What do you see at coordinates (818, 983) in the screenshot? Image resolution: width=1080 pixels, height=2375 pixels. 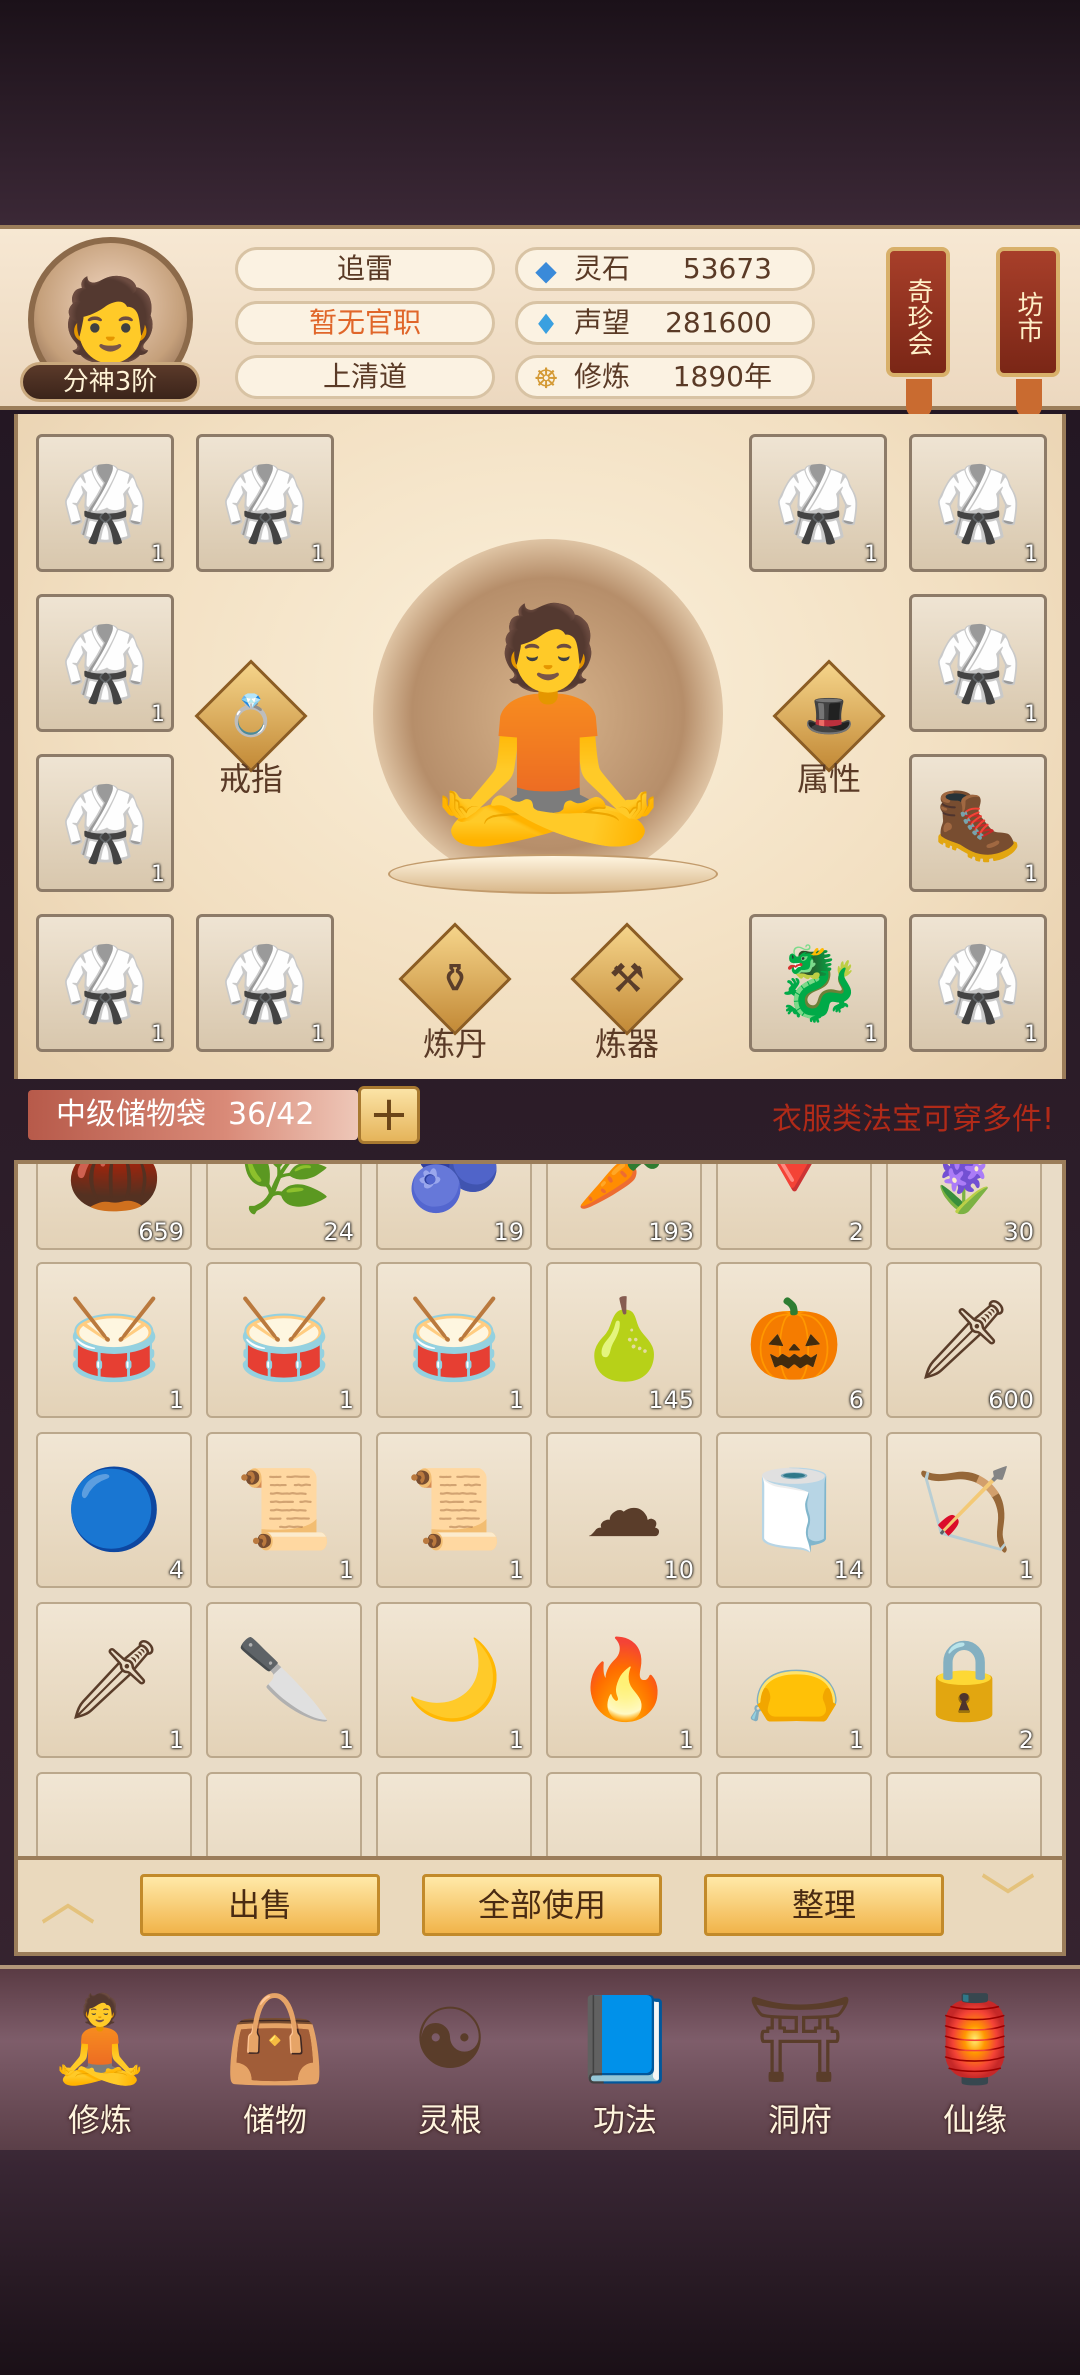 I see `equip-slot: 🐉 1` at bounding box center [818, 983].